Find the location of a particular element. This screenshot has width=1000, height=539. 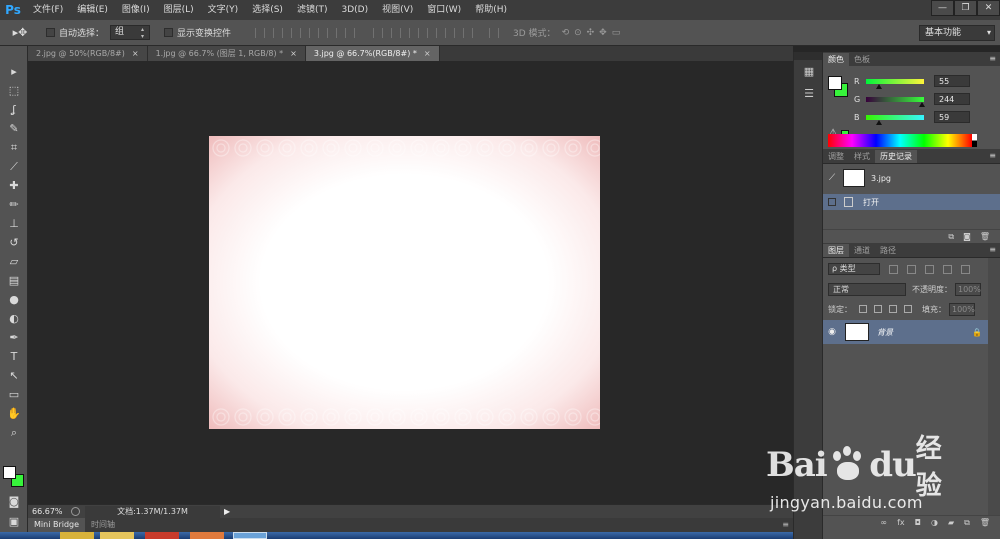

color-swatches is located at coordinates (15, 478).